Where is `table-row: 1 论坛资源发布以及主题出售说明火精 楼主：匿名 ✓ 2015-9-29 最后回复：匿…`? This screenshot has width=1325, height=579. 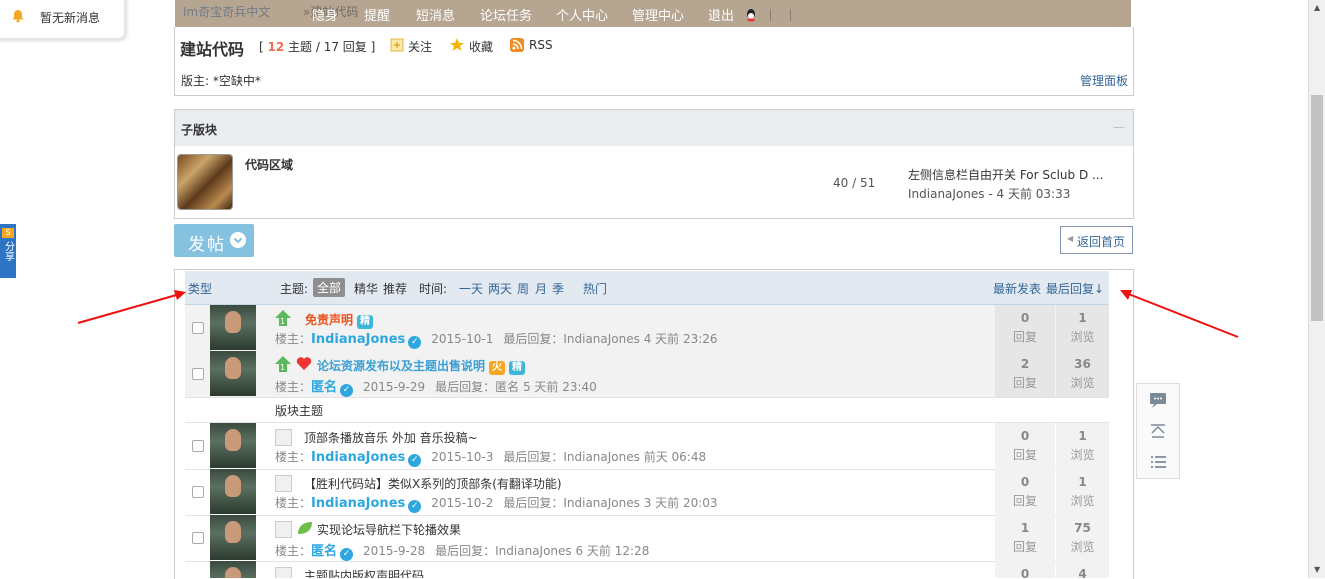 table-row: 1 论坛资源发布以及主题出售说明火精 楼主：匿名 ✓ 2015-9-29 最后回复：匿… is located at coordinates (647, 374).